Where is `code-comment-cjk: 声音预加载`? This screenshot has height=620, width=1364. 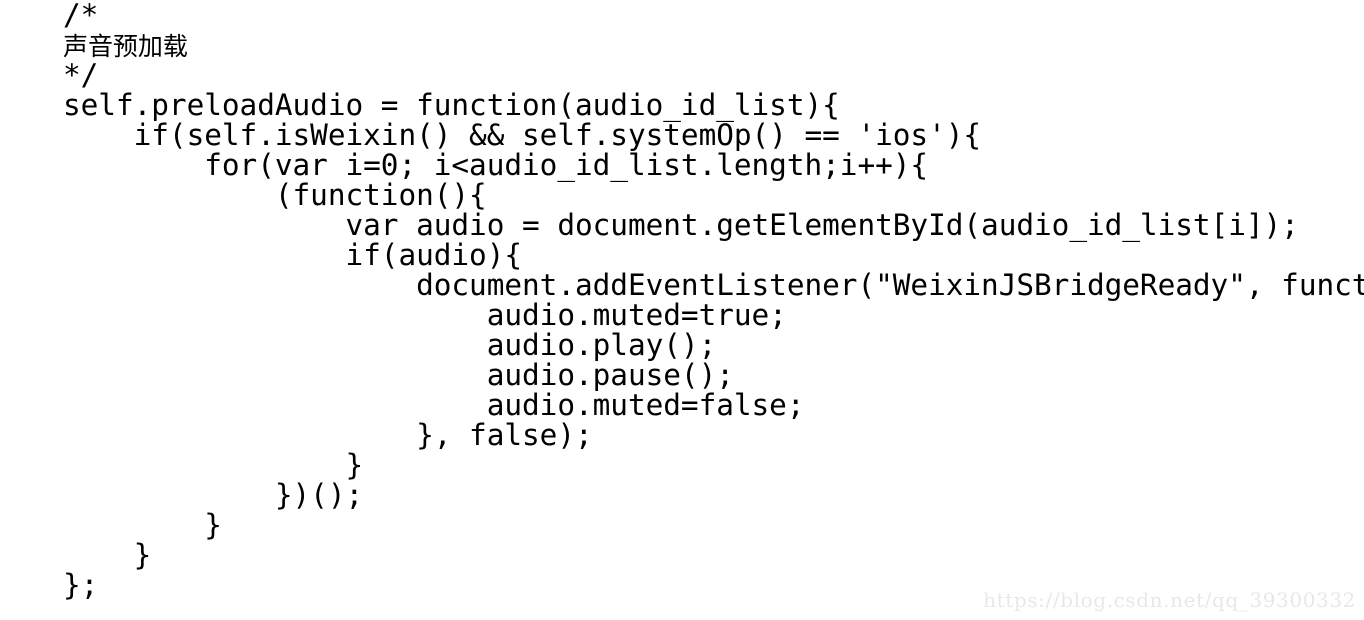
code-comment-cjk: 声音预加载 is located at coordinates (125, 46).